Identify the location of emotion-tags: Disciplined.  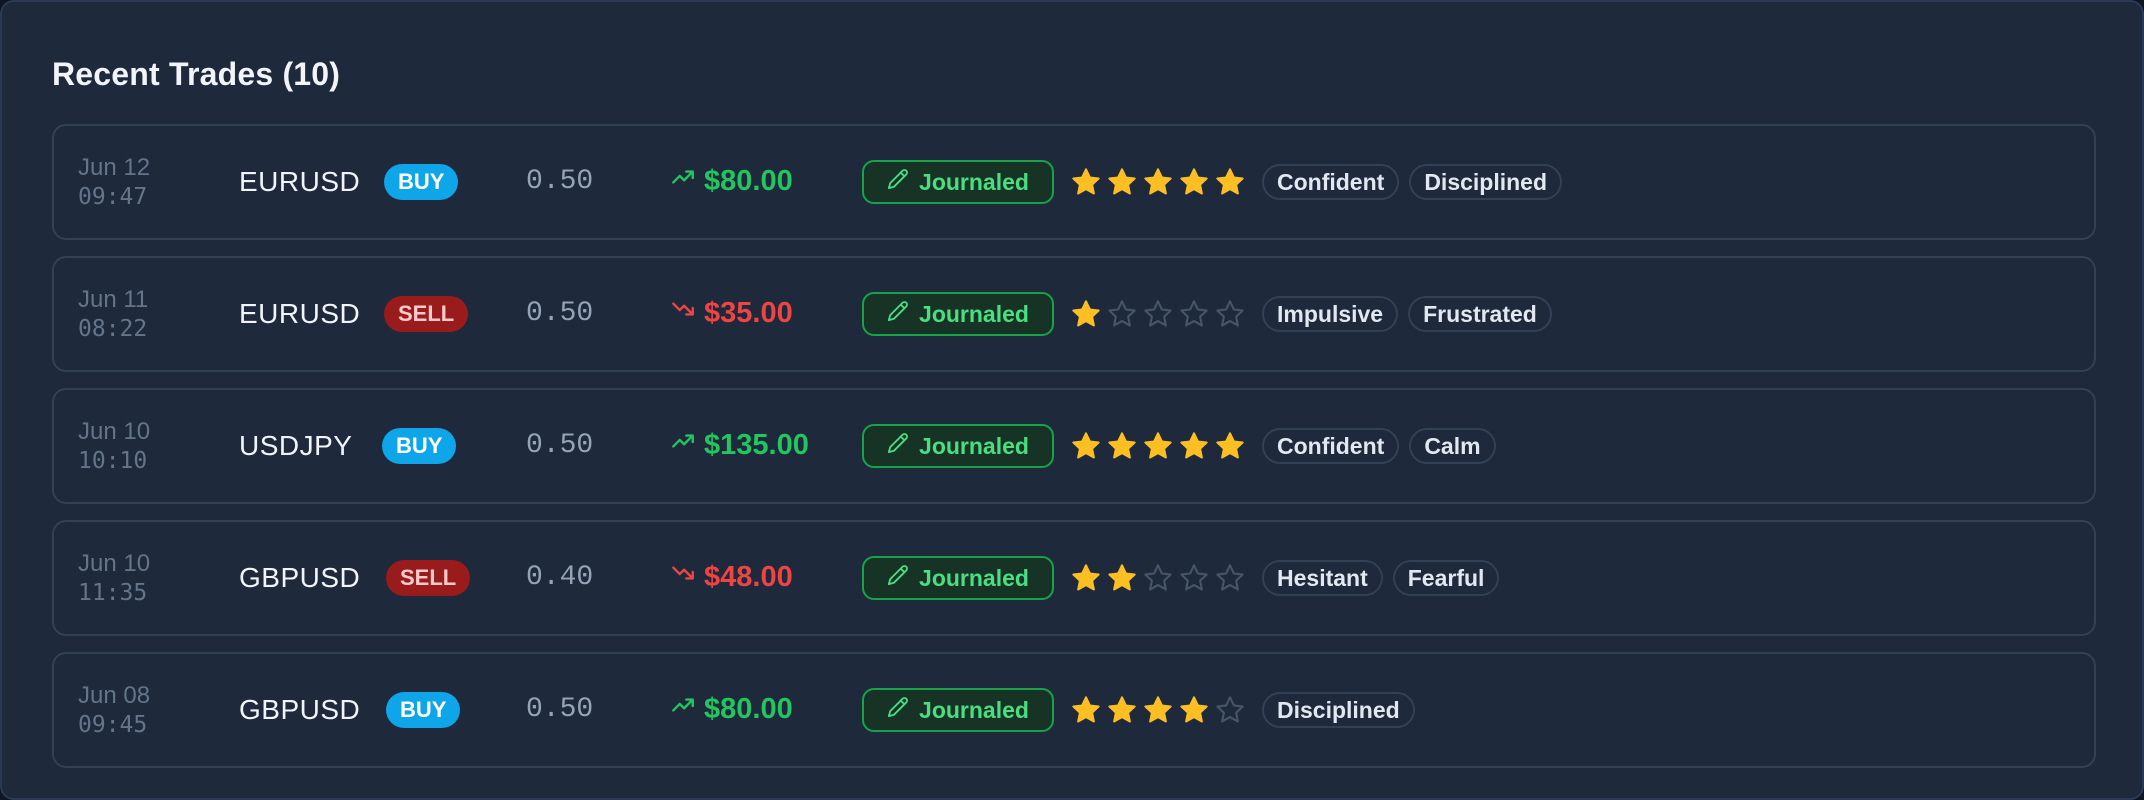
(1338, 710).